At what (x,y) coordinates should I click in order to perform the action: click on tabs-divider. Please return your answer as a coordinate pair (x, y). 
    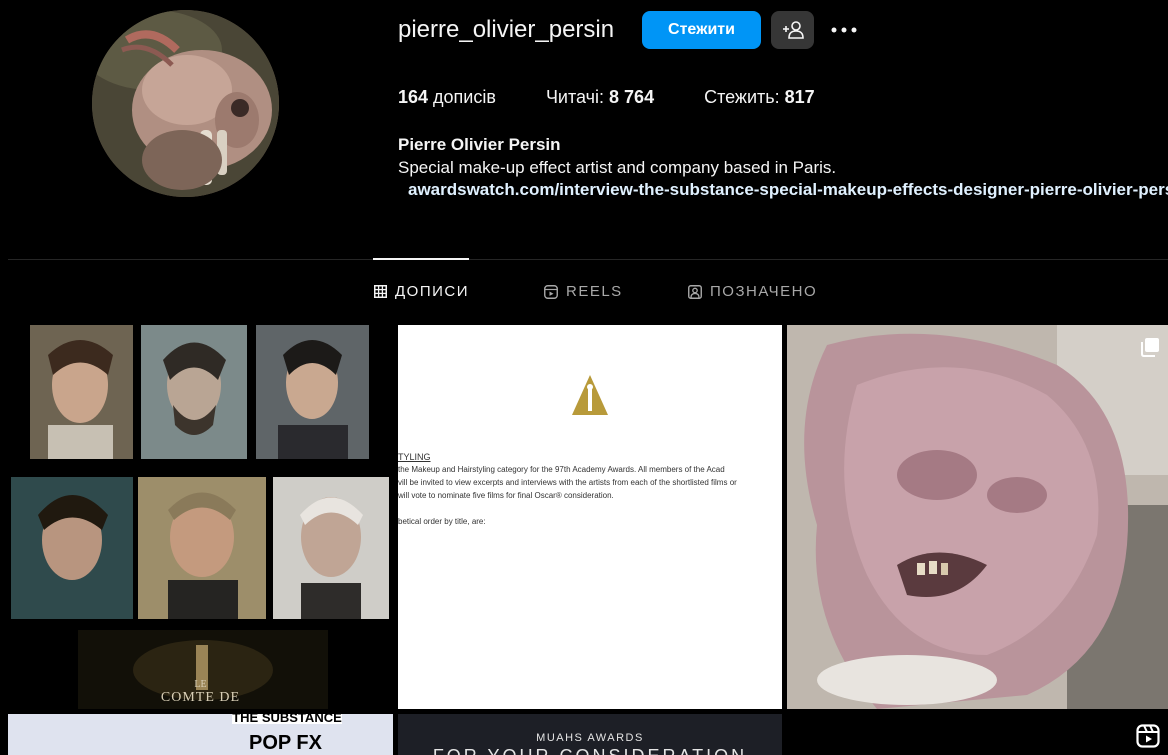
    Looking at the image, I should click on (588, 259).